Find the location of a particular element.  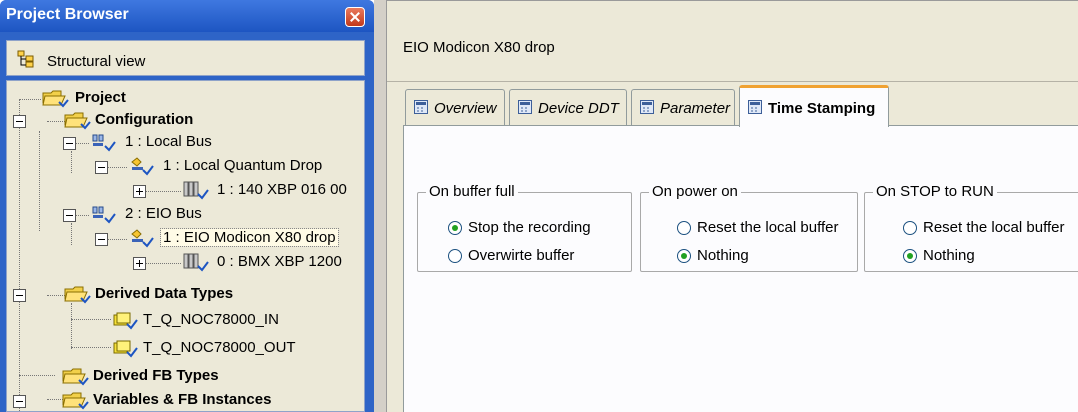

structural-view-icon is located at coordinates (25, 59).